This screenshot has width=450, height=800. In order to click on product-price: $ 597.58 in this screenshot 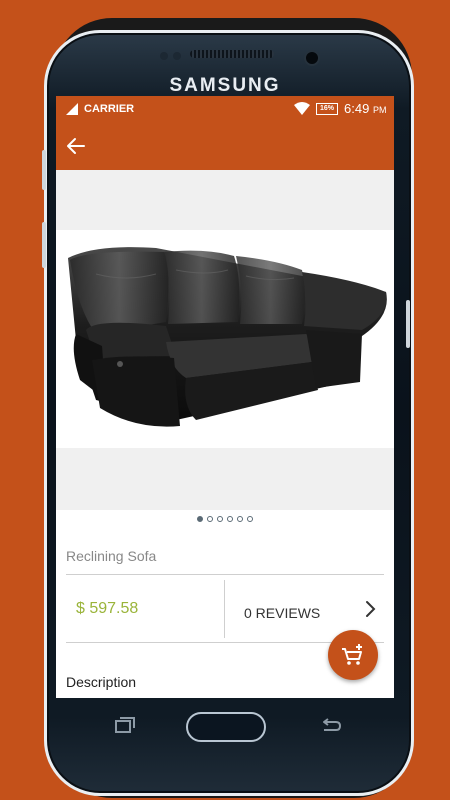, I will do `click(107, 608)`.